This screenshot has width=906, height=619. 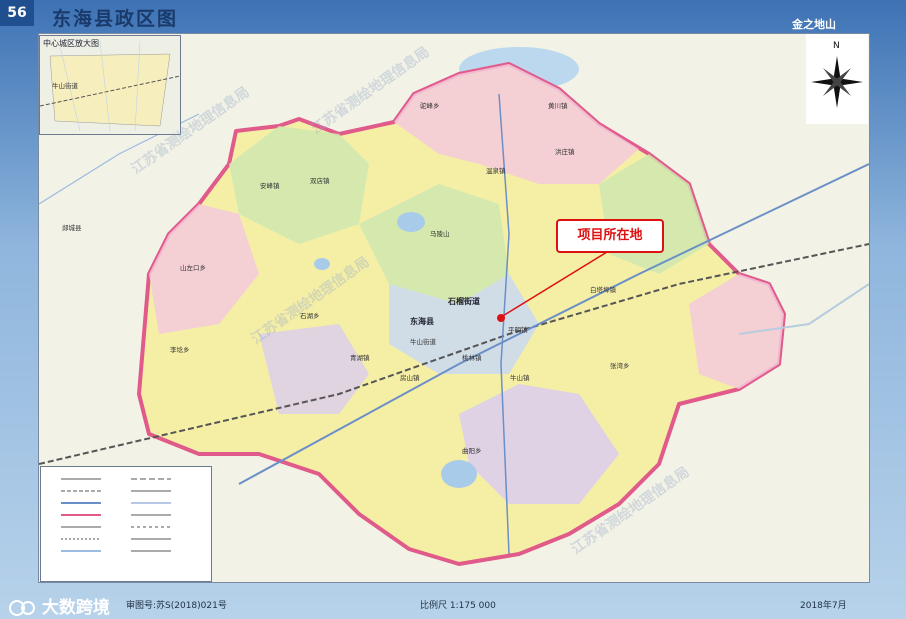 I want to click on place-label: 李埝乡, so click(x=180, y=350).